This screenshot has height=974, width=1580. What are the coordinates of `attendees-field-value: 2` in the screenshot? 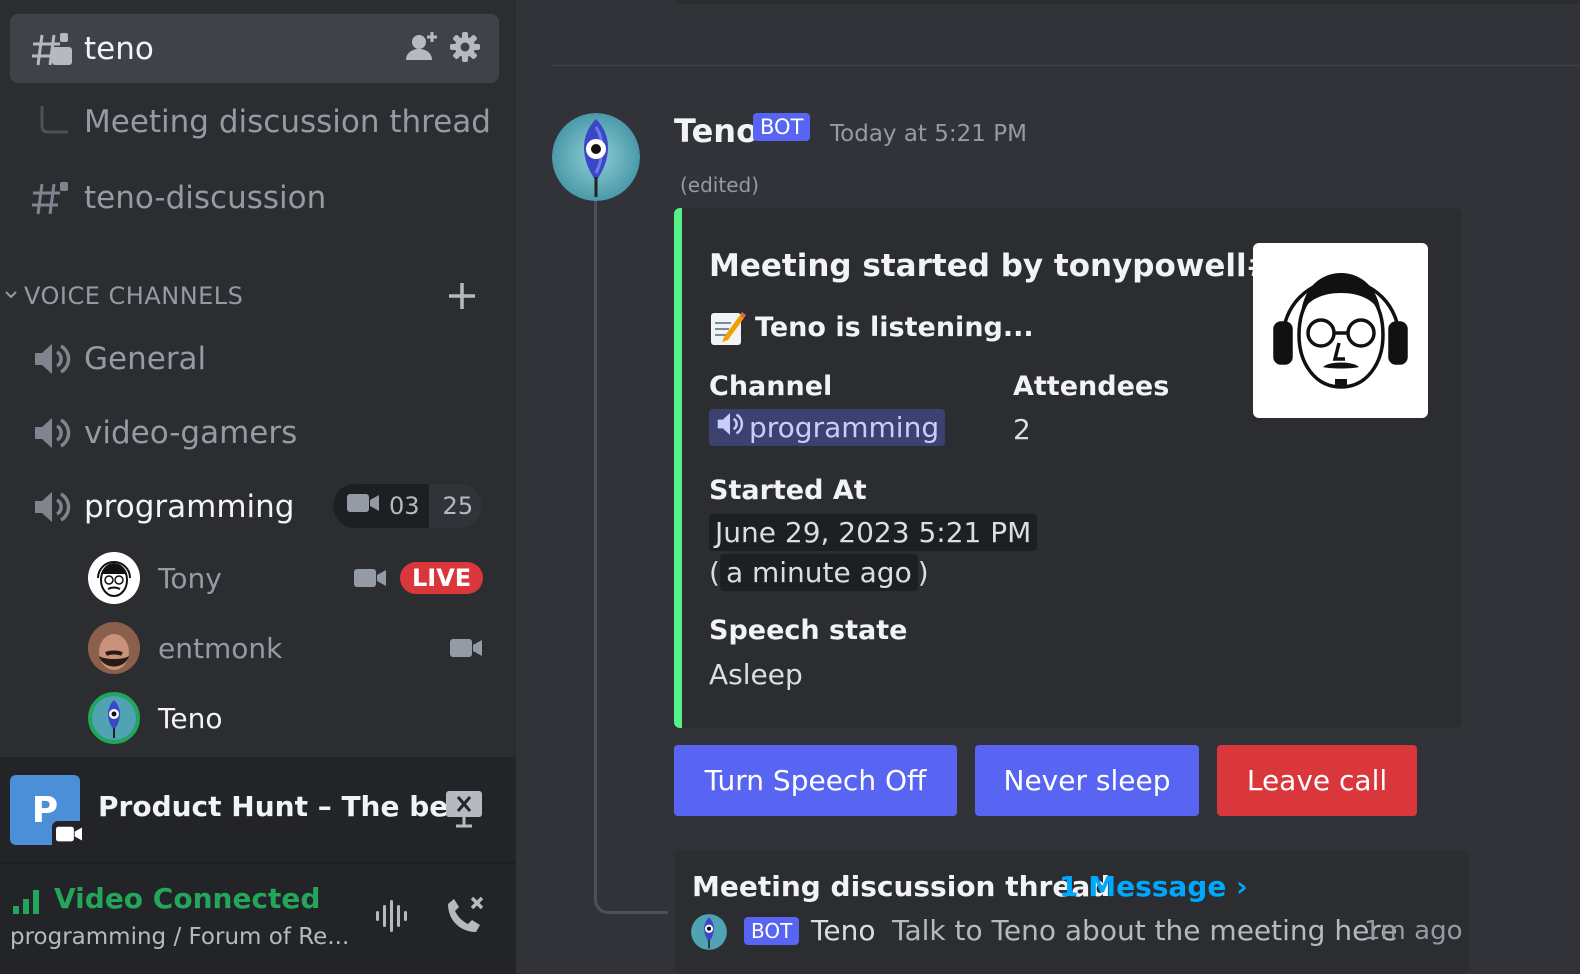 It's located at (1022, 429).